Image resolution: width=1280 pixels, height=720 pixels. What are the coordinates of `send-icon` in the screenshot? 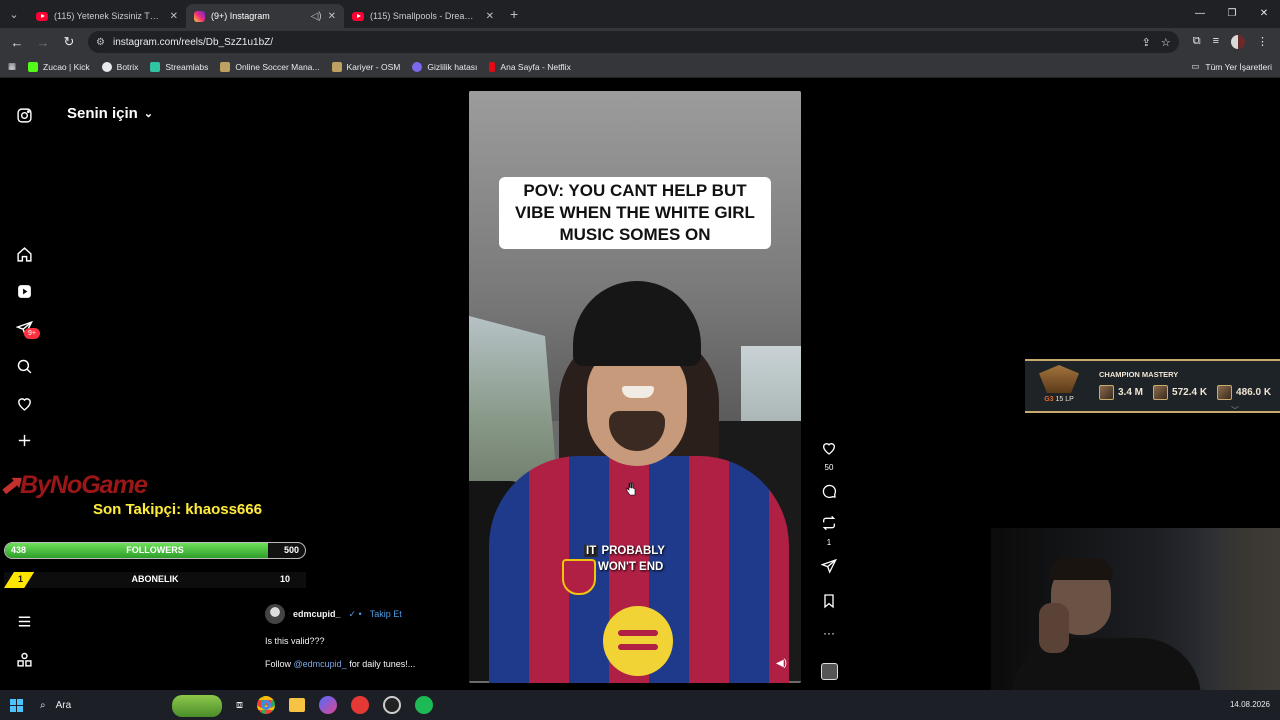 It's located at (828, 566).